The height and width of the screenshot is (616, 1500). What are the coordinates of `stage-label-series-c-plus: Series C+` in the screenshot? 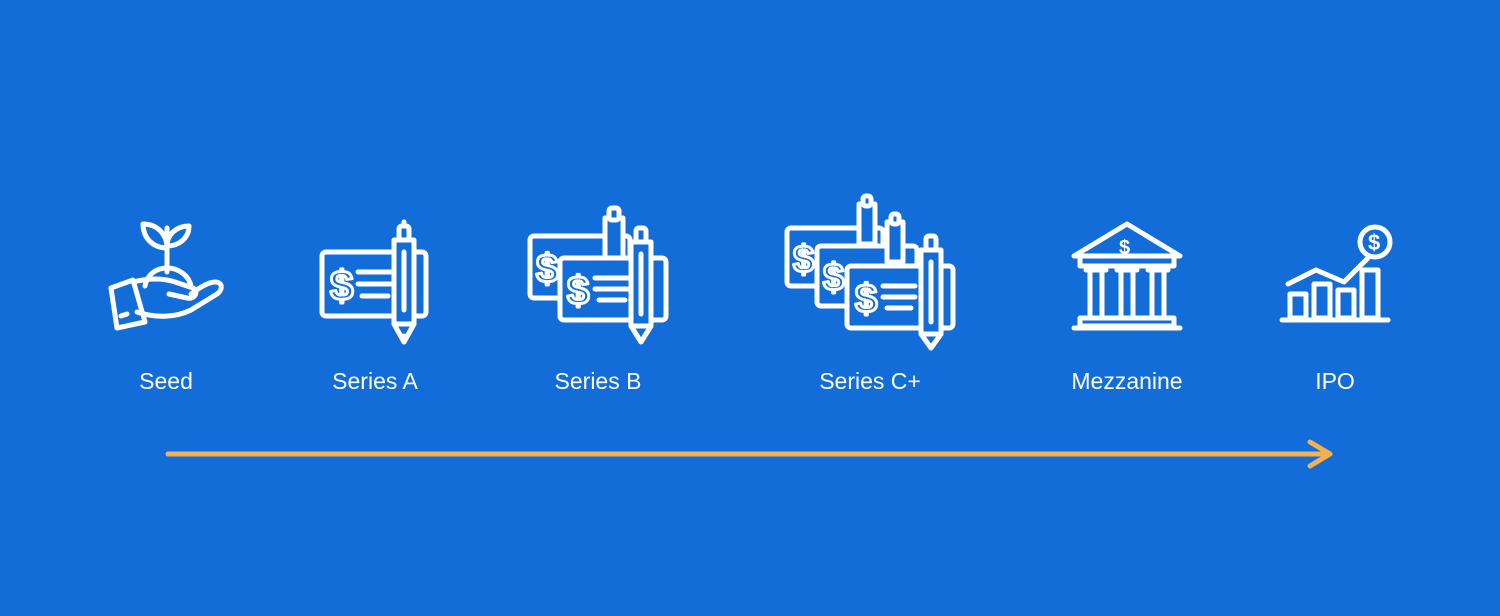 It's located at (870, 381).